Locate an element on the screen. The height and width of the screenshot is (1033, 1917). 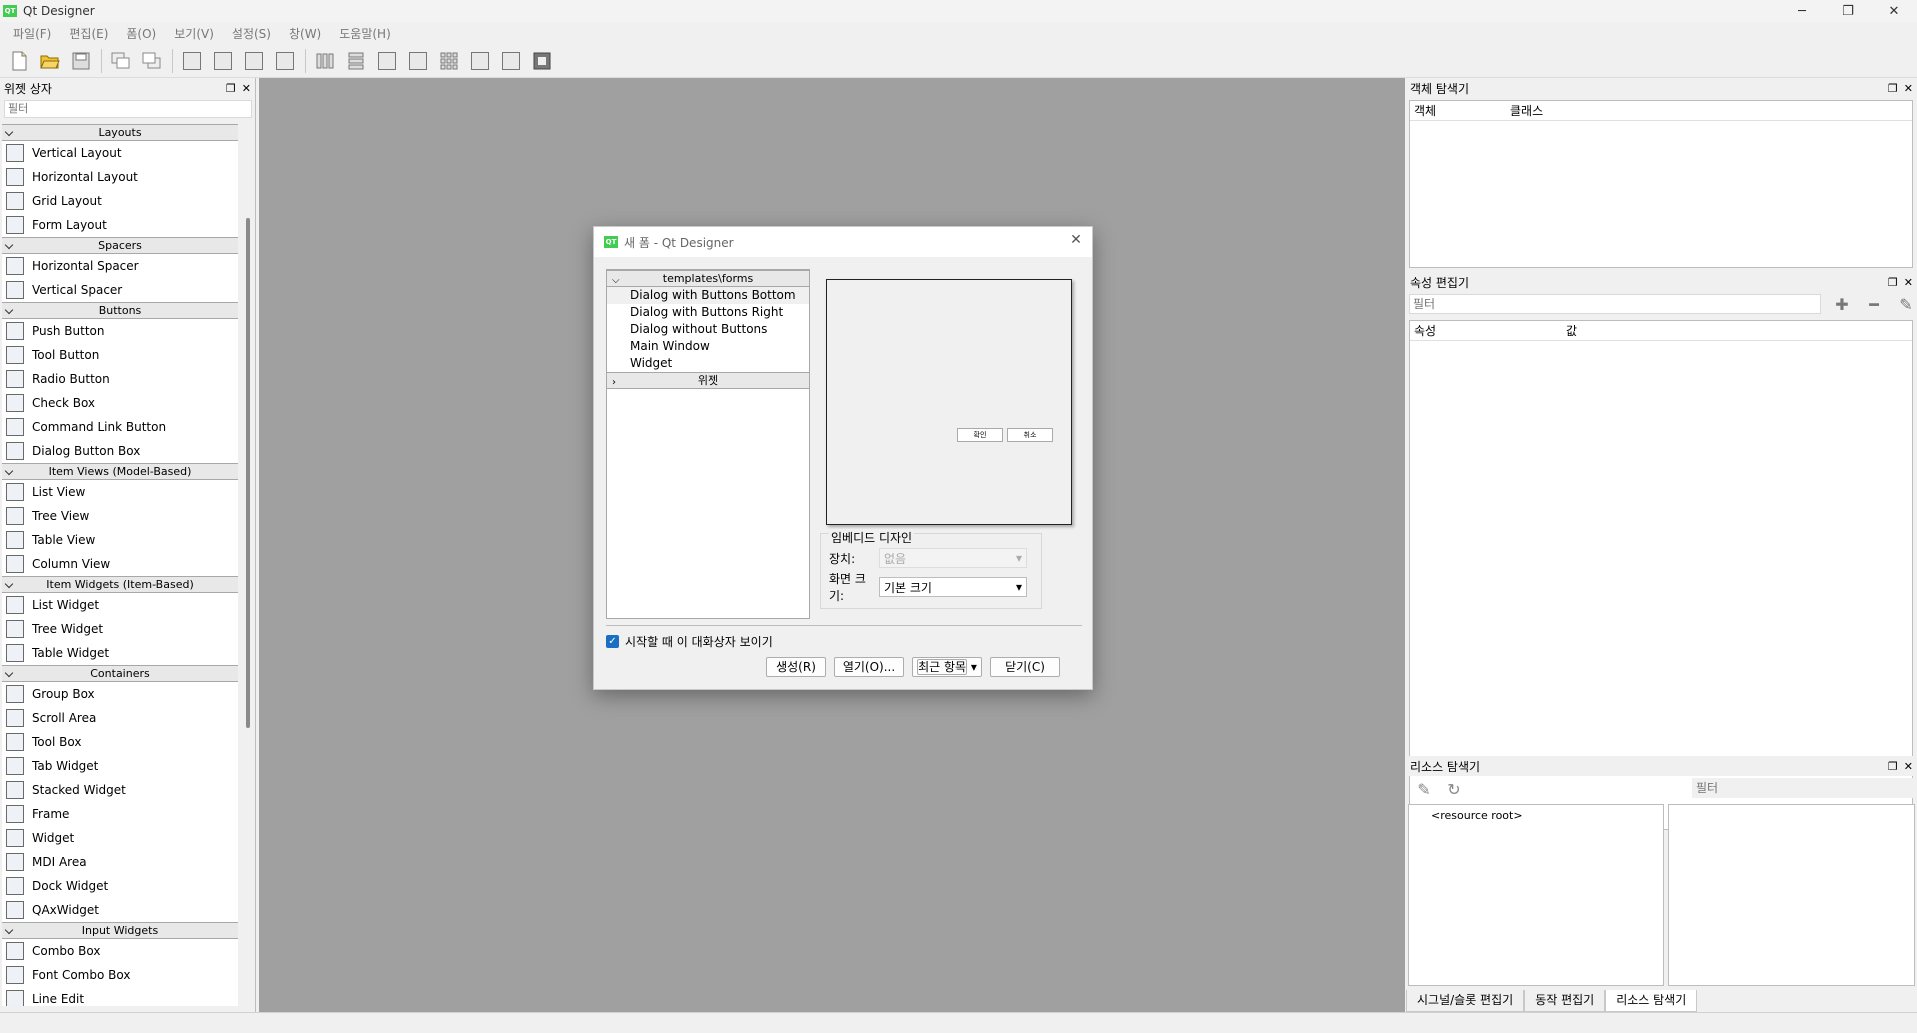
break-layout-icon is located at coordinates (510, 60).